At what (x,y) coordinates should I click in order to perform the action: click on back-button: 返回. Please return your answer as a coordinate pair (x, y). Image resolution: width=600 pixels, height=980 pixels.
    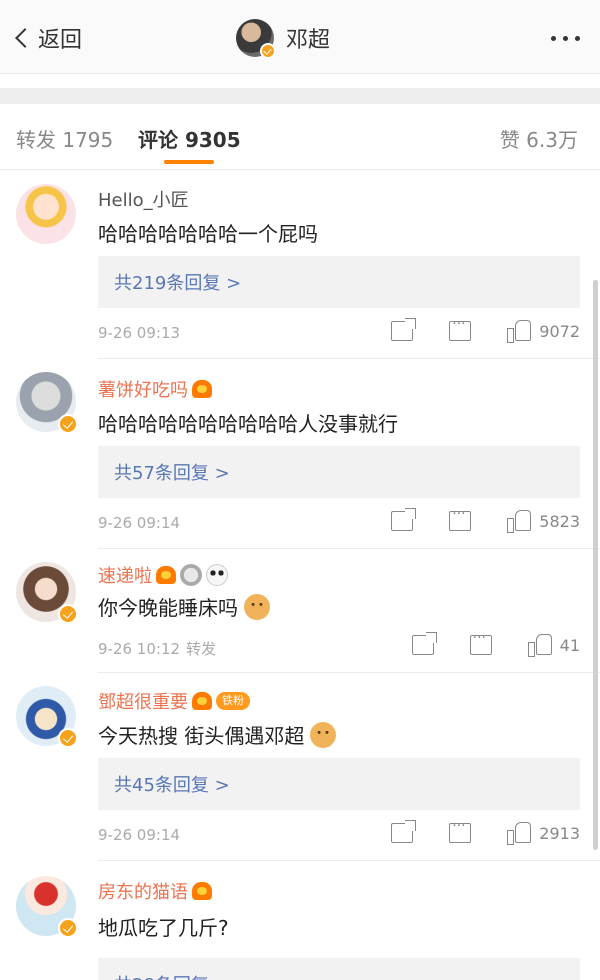
    Looking at the image, I should click on (47, 38).